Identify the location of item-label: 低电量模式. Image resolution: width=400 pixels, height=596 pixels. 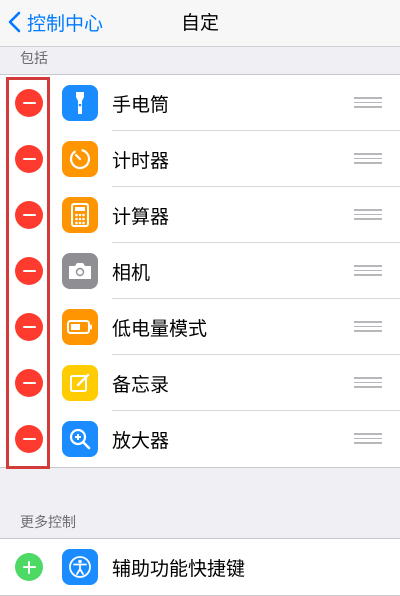
(160, 329).